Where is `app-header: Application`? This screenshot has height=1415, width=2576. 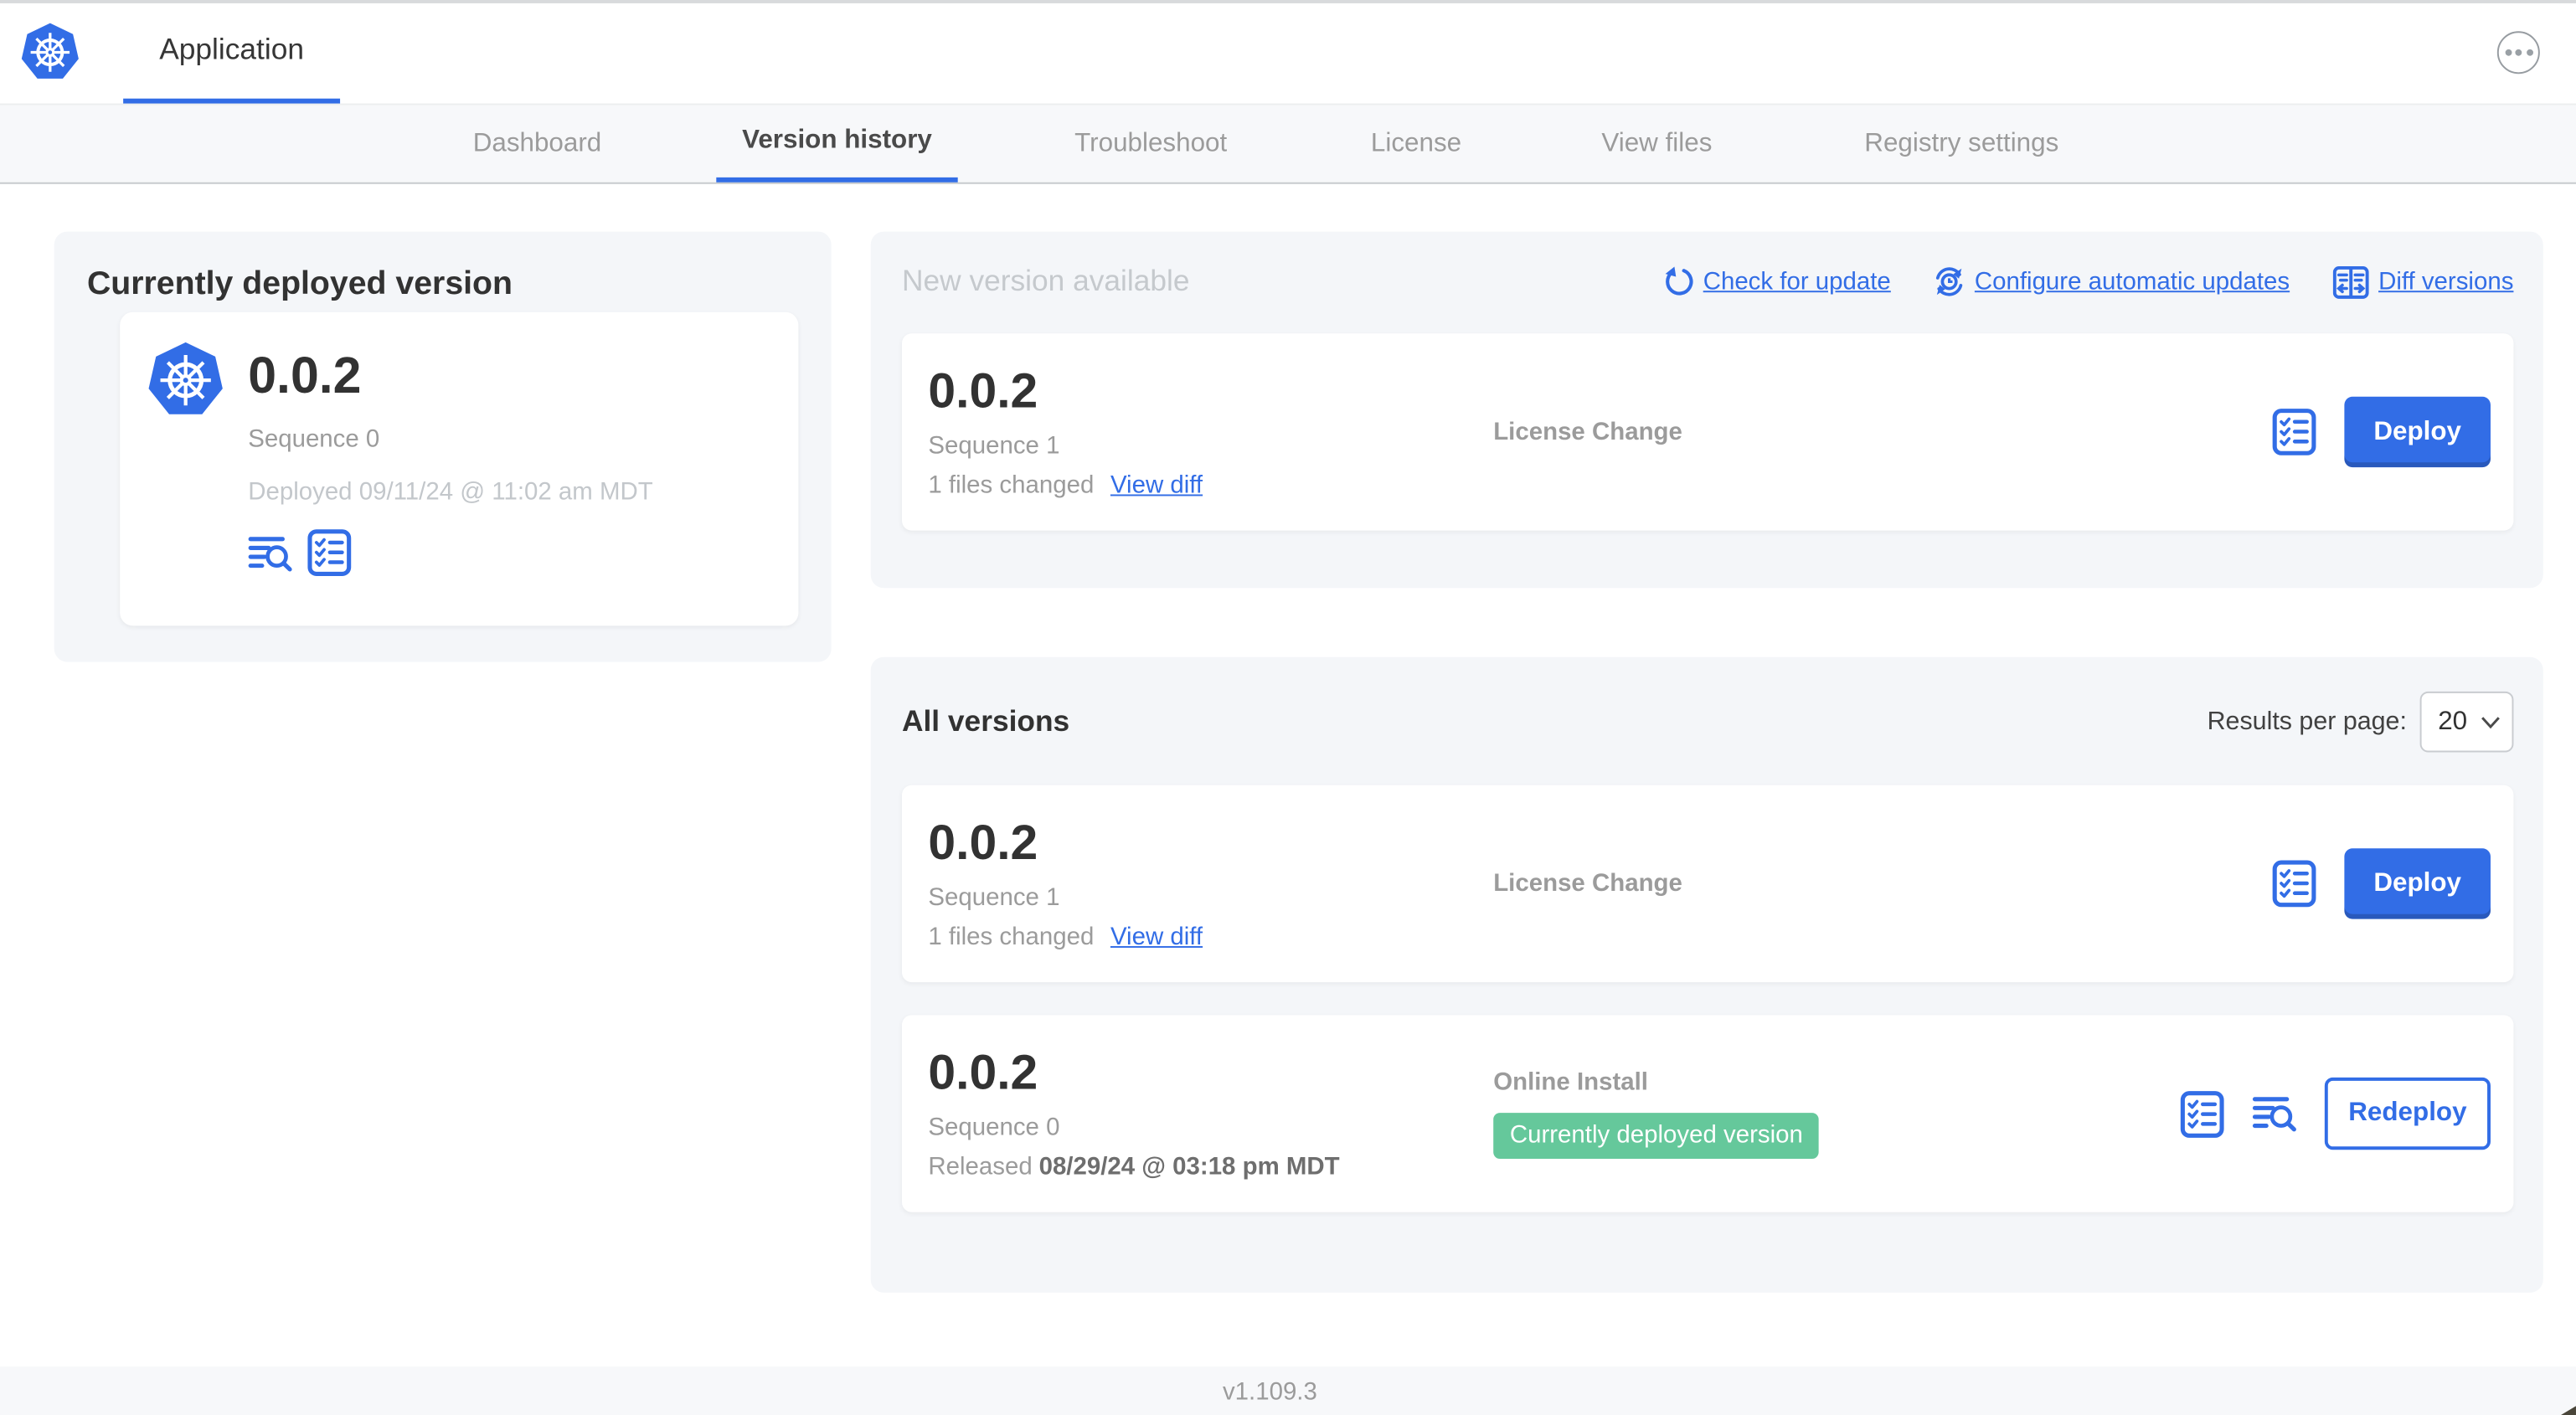
app-header: Application is located at coordinates (1288, 52).